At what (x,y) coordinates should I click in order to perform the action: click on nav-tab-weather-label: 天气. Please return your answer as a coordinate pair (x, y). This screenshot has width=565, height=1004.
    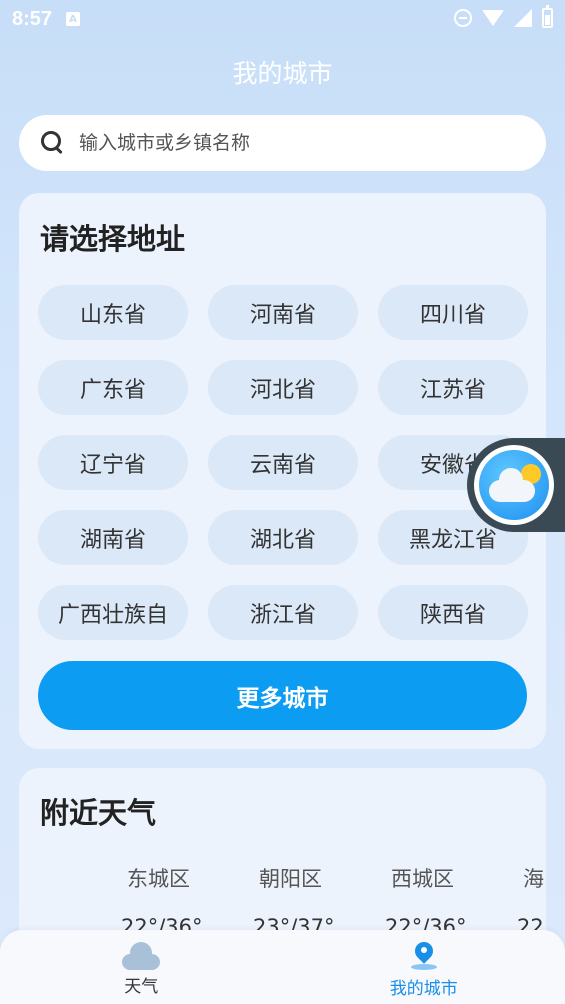
    Looking at the image, I should click on (141, 987).